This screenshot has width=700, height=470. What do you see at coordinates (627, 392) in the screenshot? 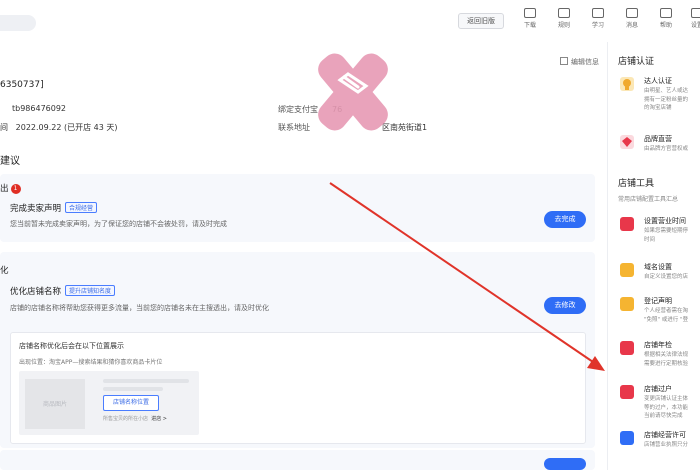
I see `transfer-icon` at bounding box center [627, 392].